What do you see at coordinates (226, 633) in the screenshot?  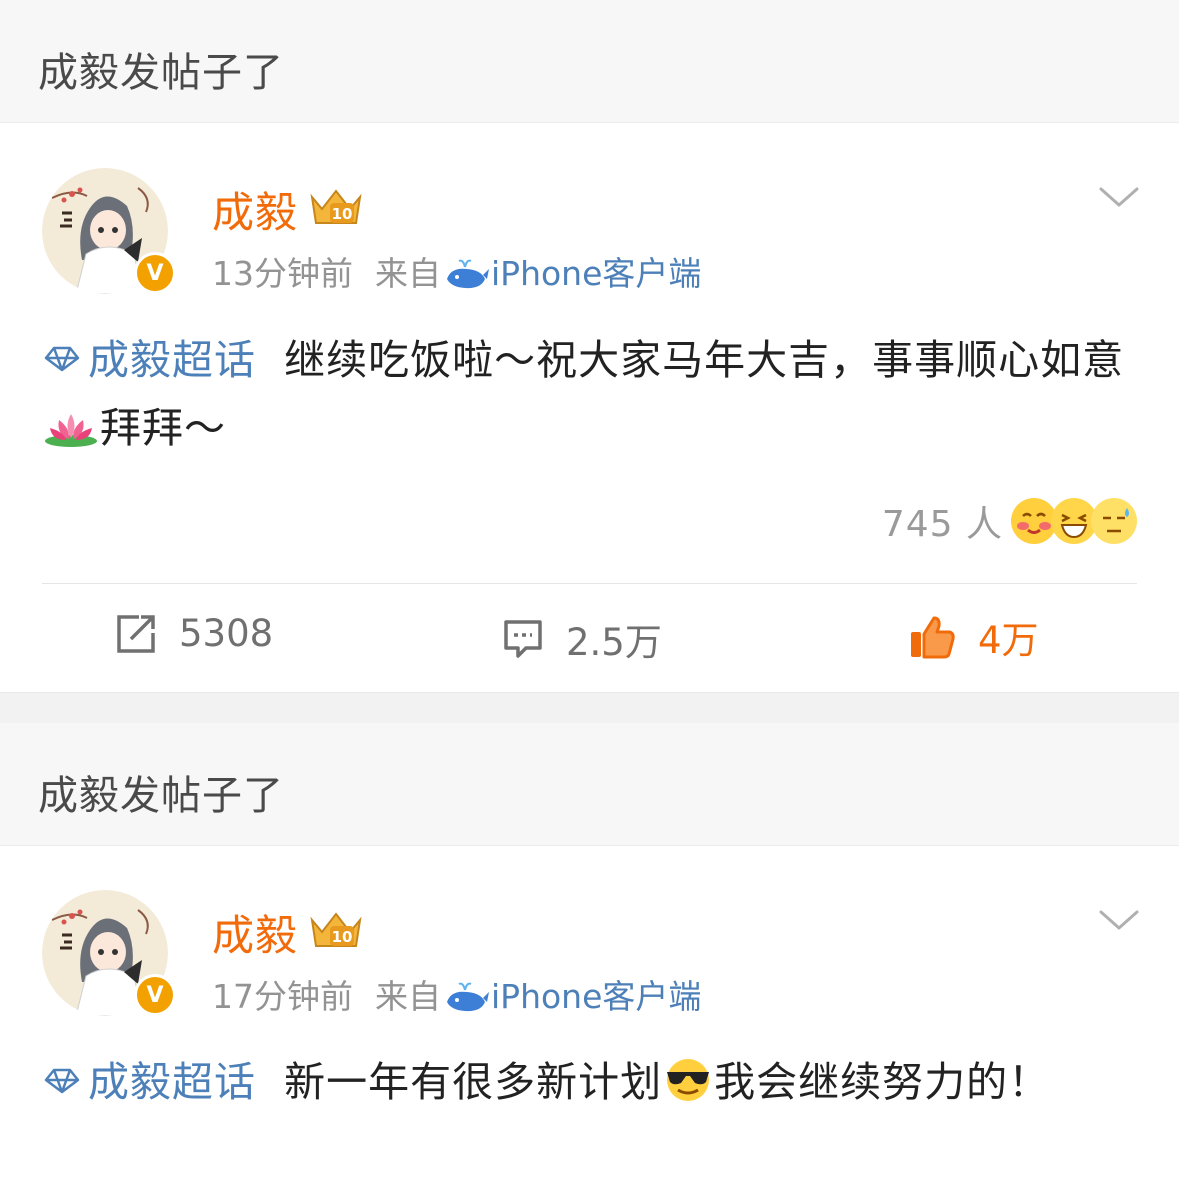 I see `repost-count: 5308` at bounding box center [226, 633].